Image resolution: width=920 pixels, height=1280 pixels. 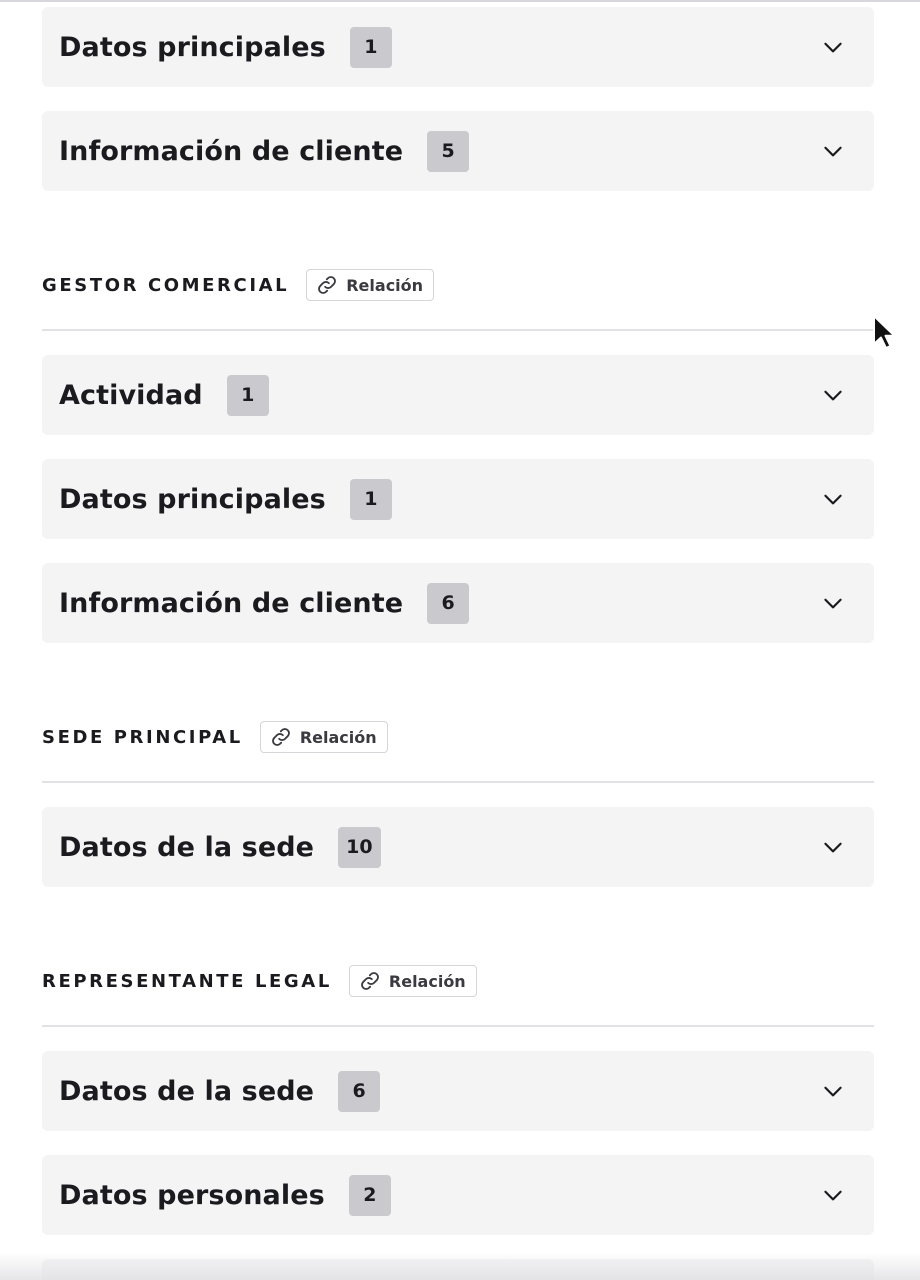 What do you see at coordinates (131, 395) in the screenshot?
I see `accordion-title: Actividad` at bounding box center [131, 395].